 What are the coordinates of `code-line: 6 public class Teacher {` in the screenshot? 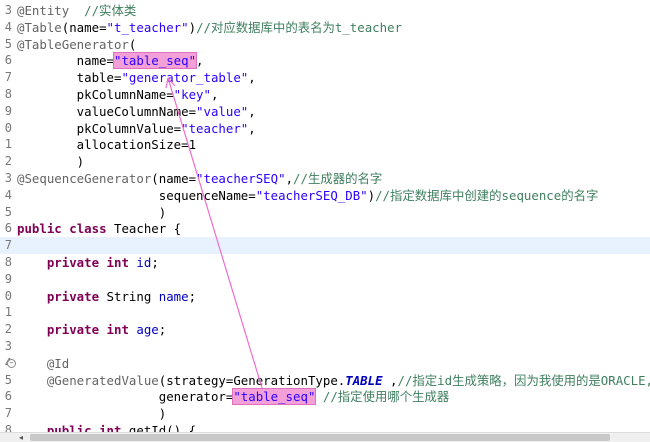 It's located at (325, 228).